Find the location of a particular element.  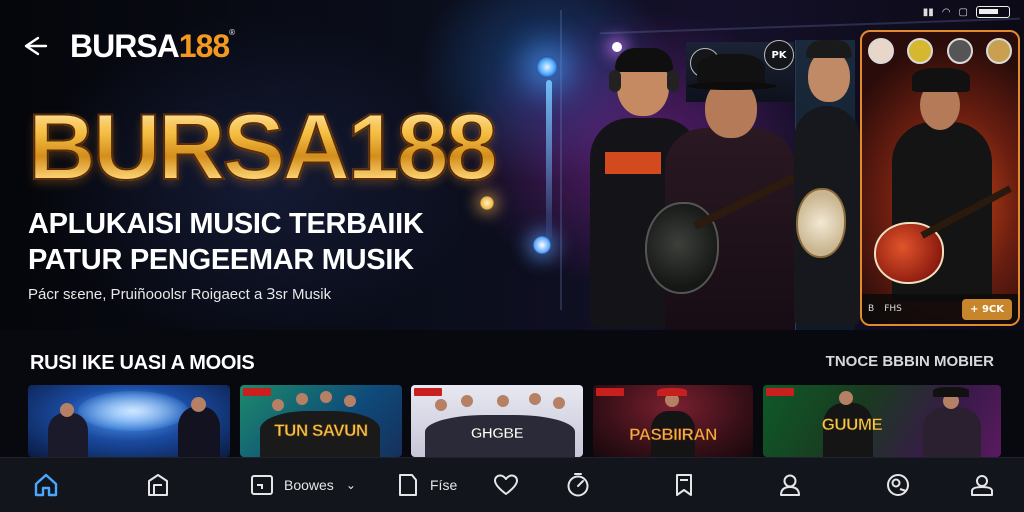

nav-favorites is located at coordinates (506, 485).